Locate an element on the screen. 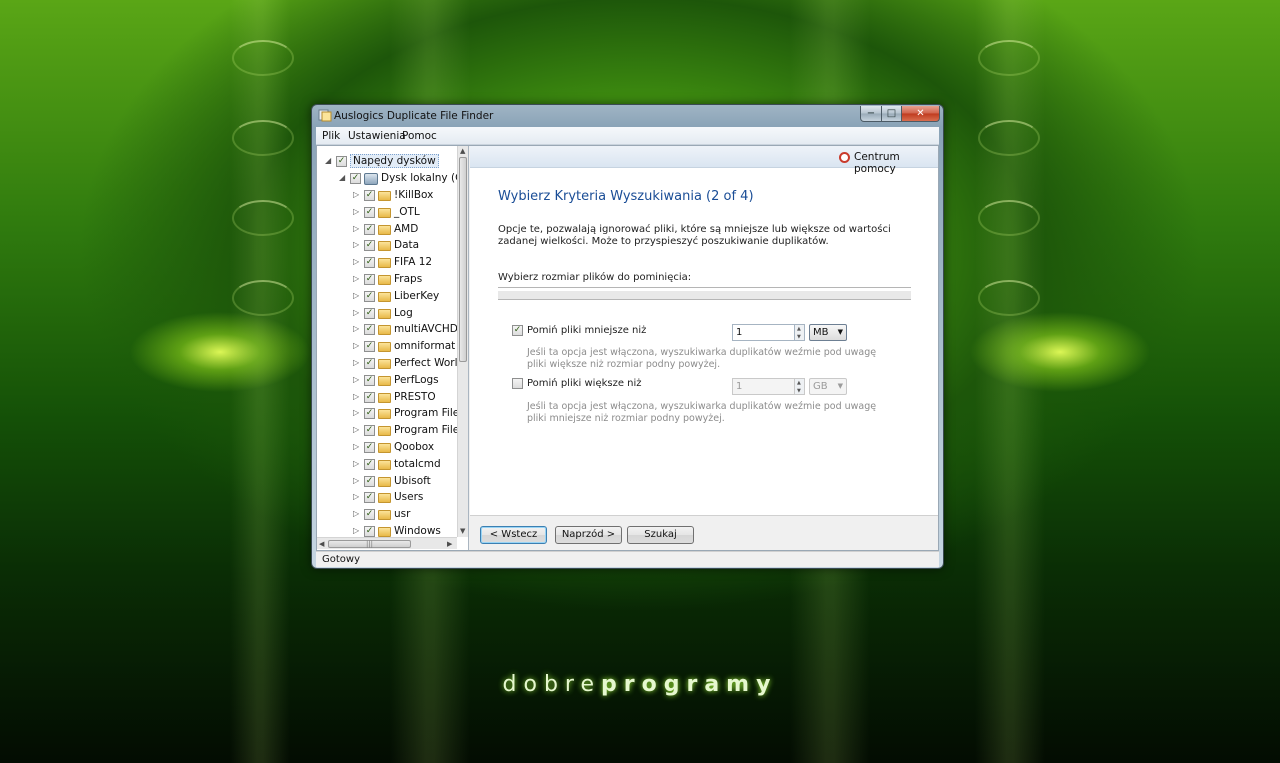  tree-item: ▷ ✓ omniformat is located at coordinates (392, 347).